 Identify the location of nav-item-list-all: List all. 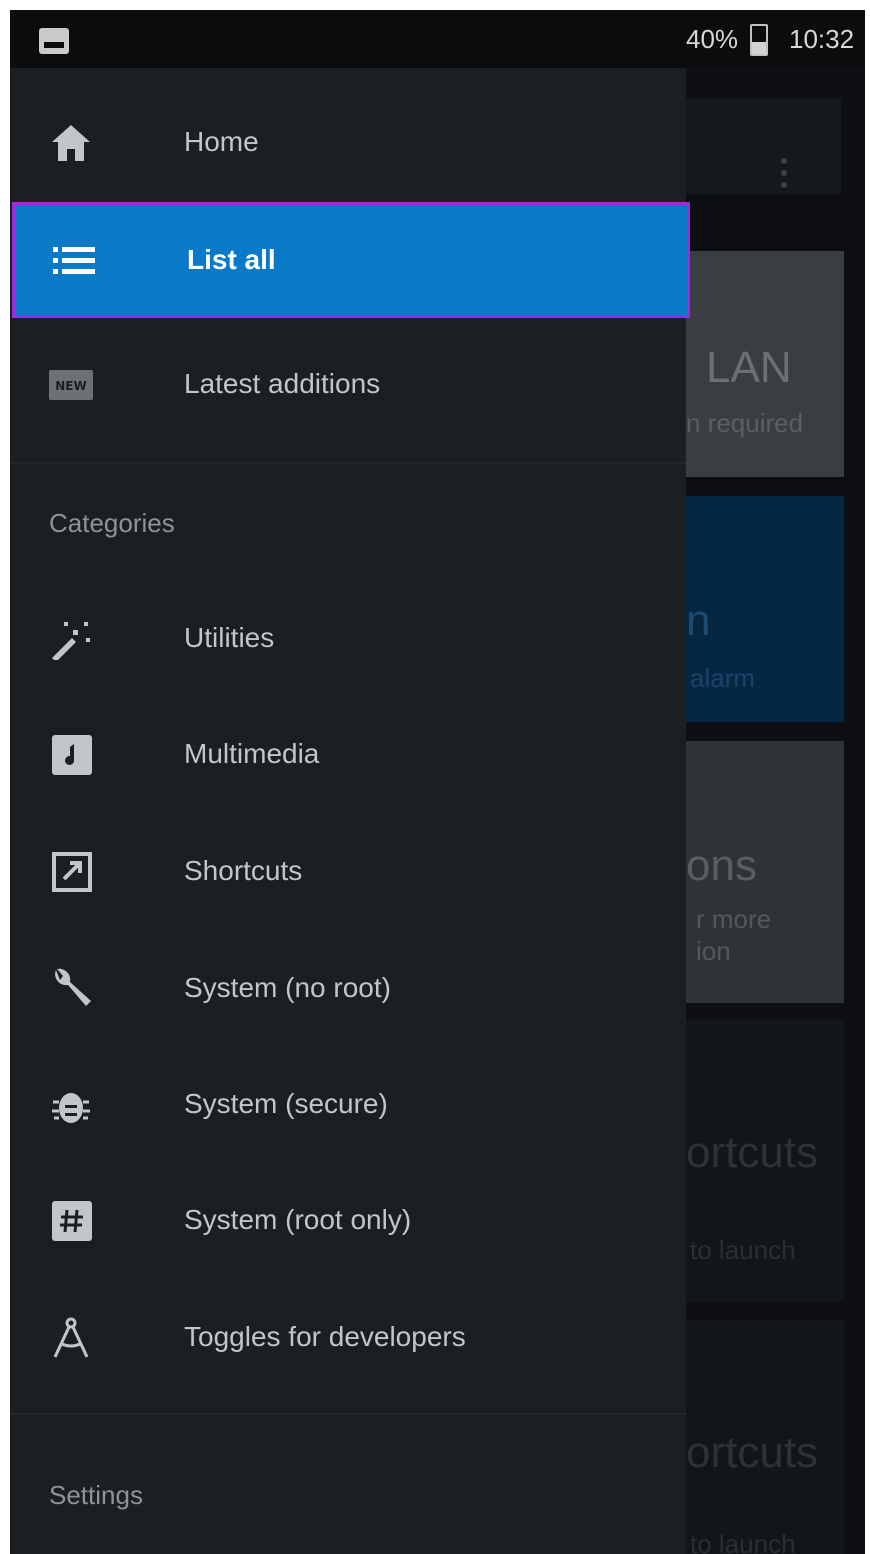
(351, 260).